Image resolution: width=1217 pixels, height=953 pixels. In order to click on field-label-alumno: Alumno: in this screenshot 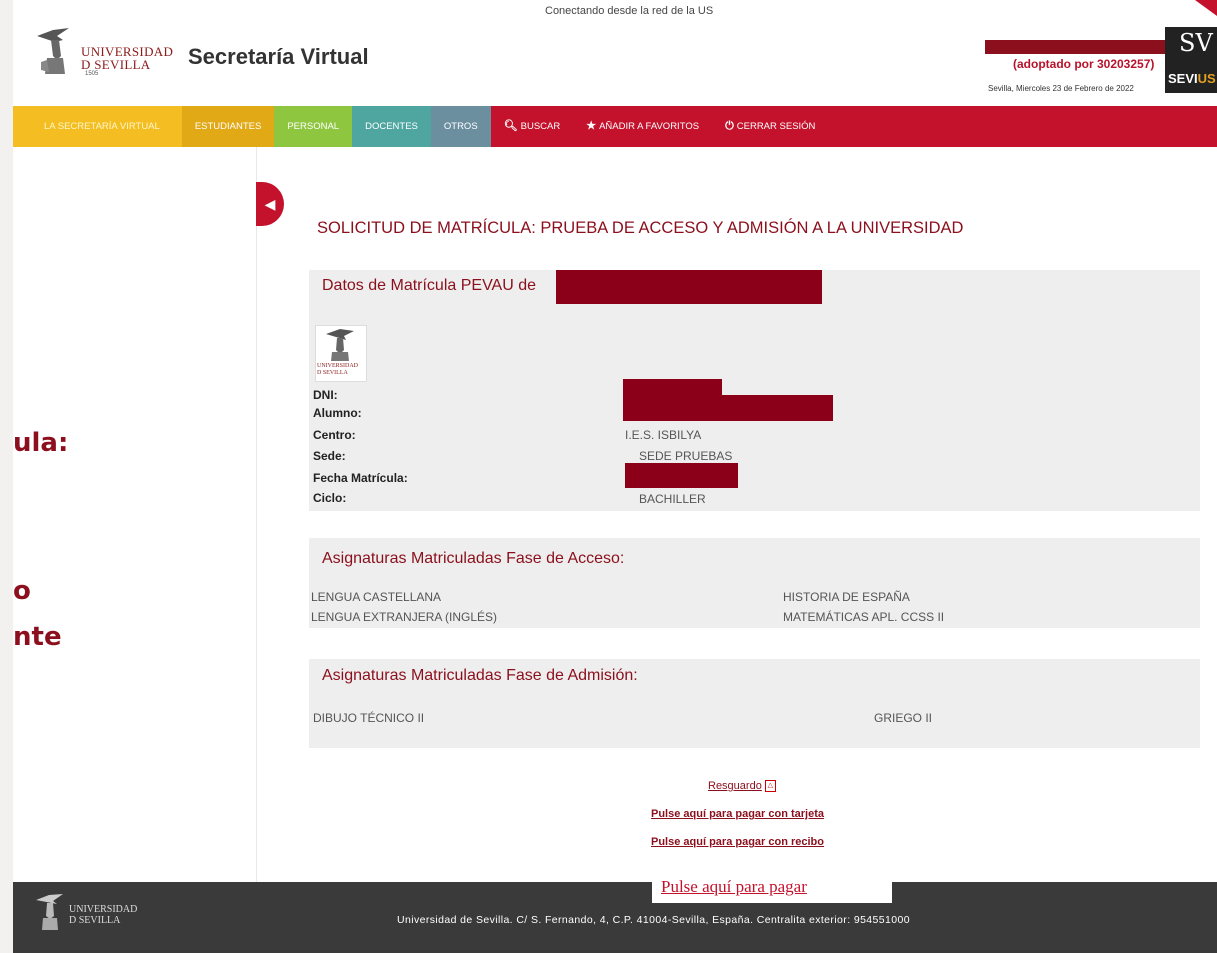, I will do `click(337, 413)`.